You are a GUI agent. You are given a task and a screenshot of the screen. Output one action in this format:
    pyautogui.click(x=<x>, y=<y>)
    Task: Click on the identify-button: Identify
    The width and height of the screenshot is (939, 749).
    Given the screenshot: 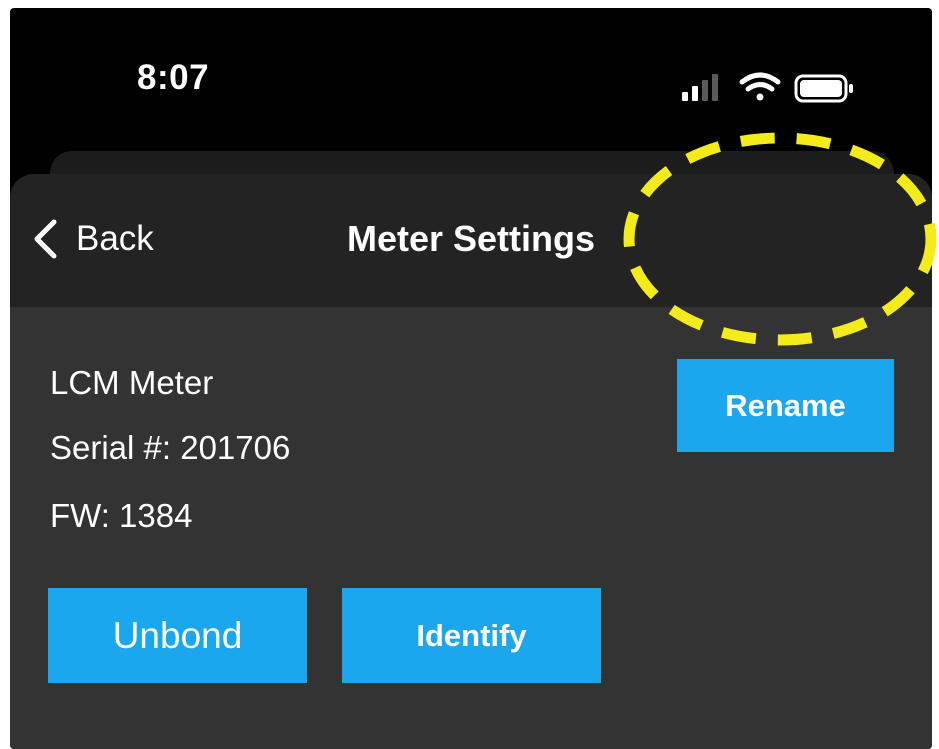 What is the action you would take?
    pyautogui.click(x=471, y=635)
    